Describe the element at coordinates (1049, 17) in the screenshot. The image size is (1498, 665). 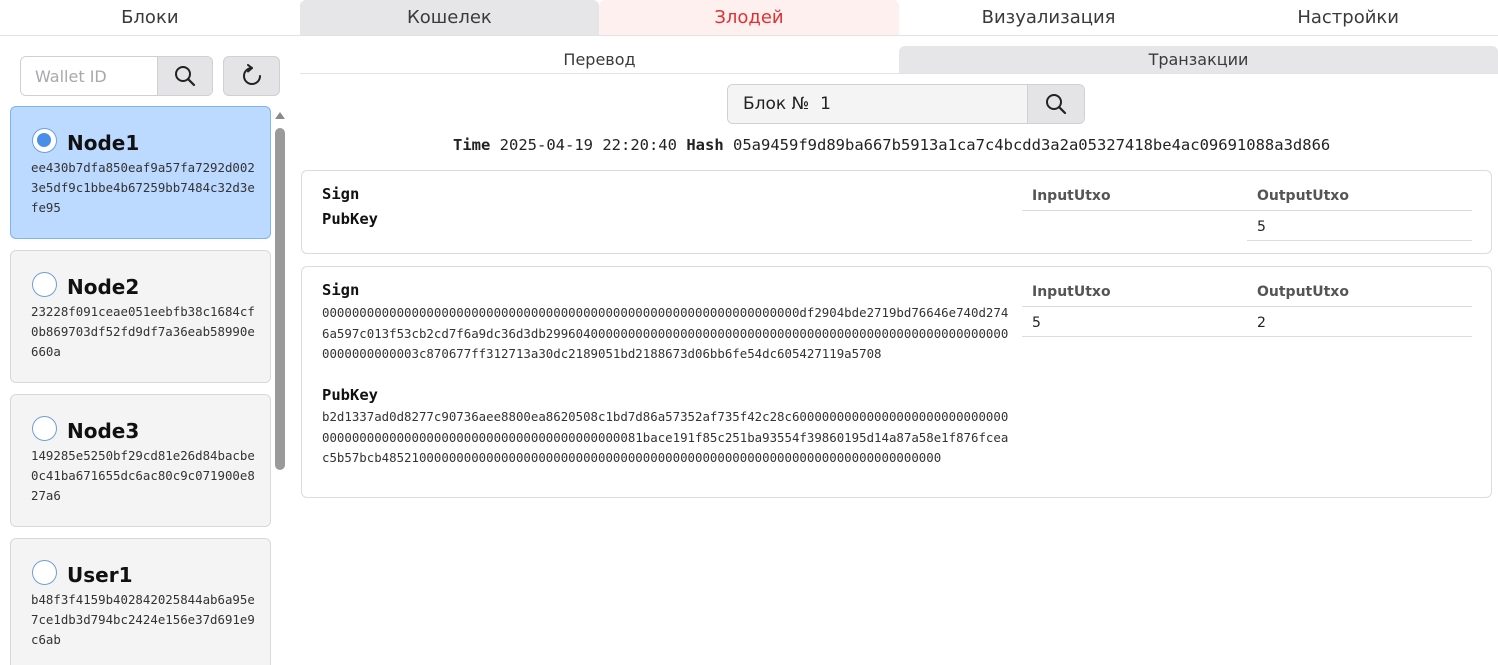
I see `tab-visualization: Визуализация` at that location.